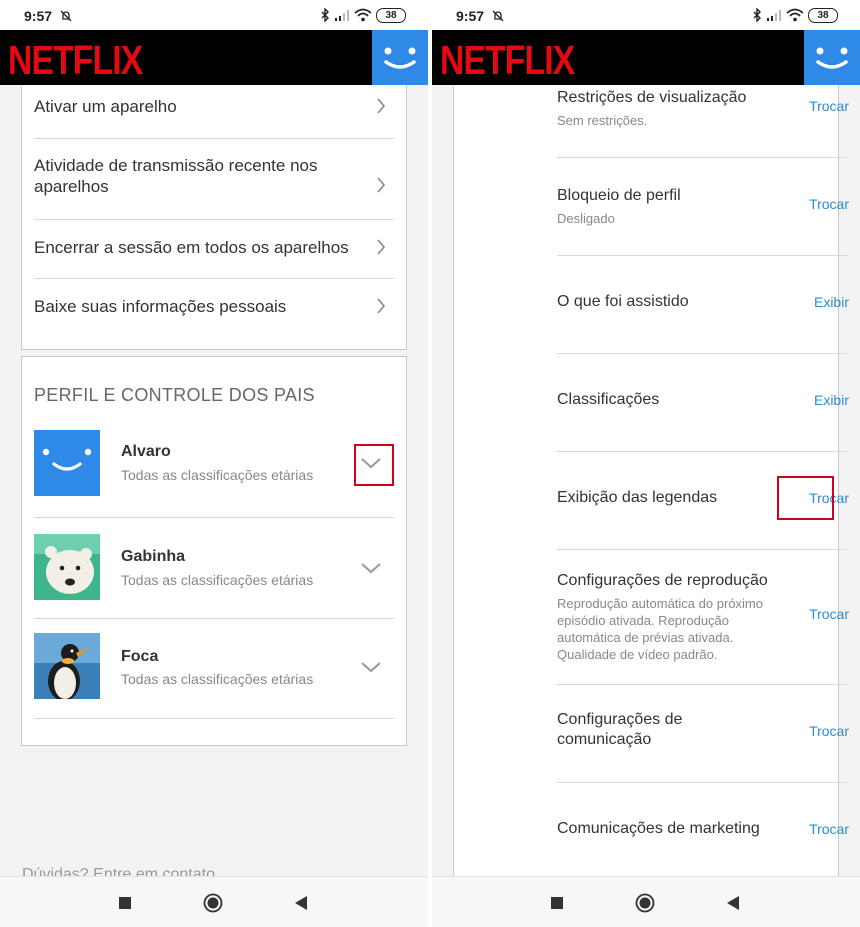  What do you see at coordinates (703, 831) in the screenshot?
I see `setting-marketing: Comunicações de marketing Trocar` at bounding box center [703, 831].